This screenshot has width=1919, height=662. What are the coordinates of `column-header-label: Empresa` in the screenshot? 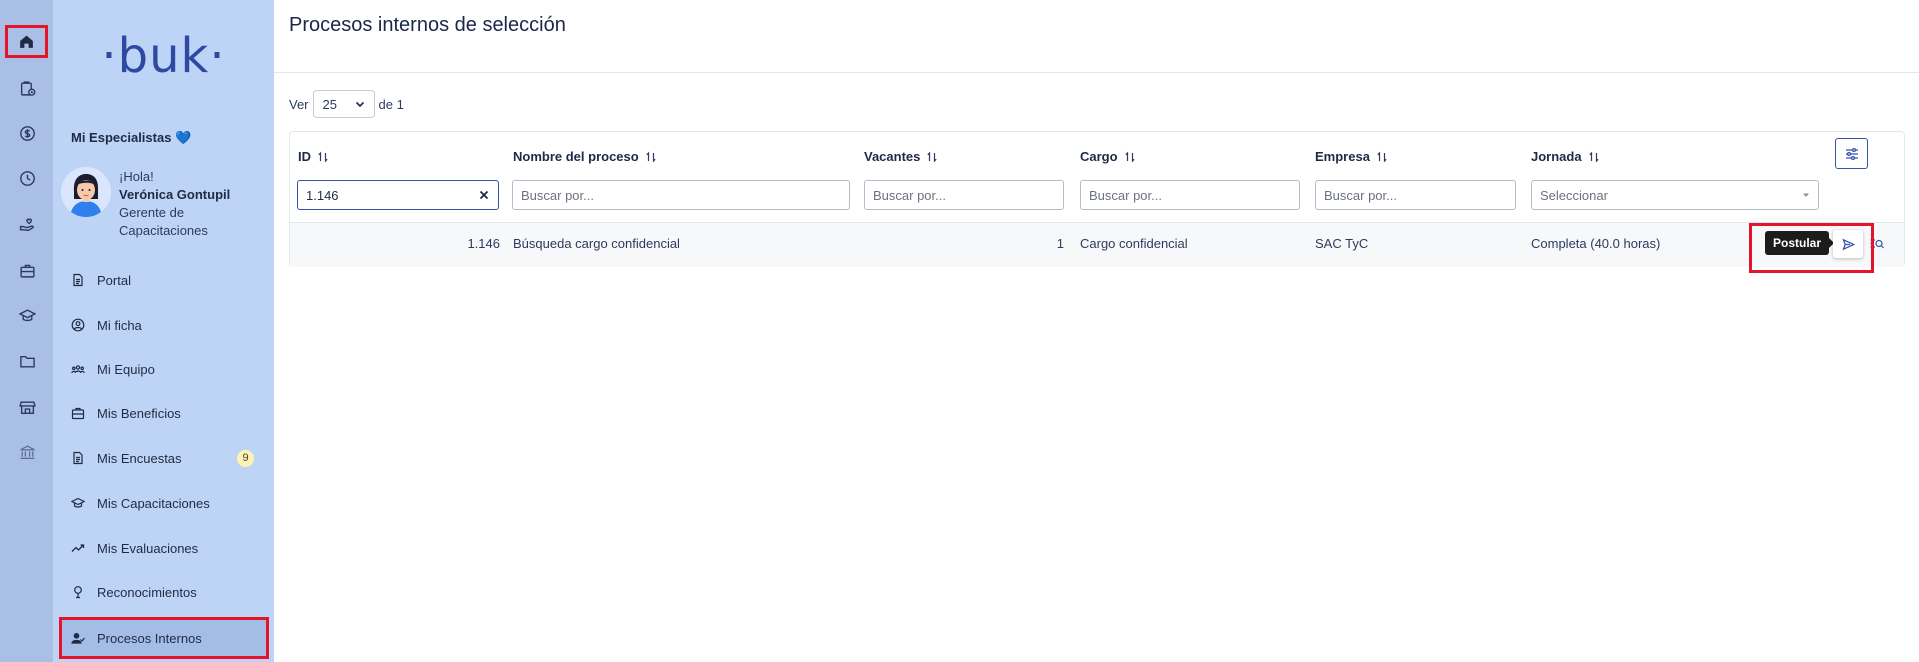 It's located at (1342, 156).